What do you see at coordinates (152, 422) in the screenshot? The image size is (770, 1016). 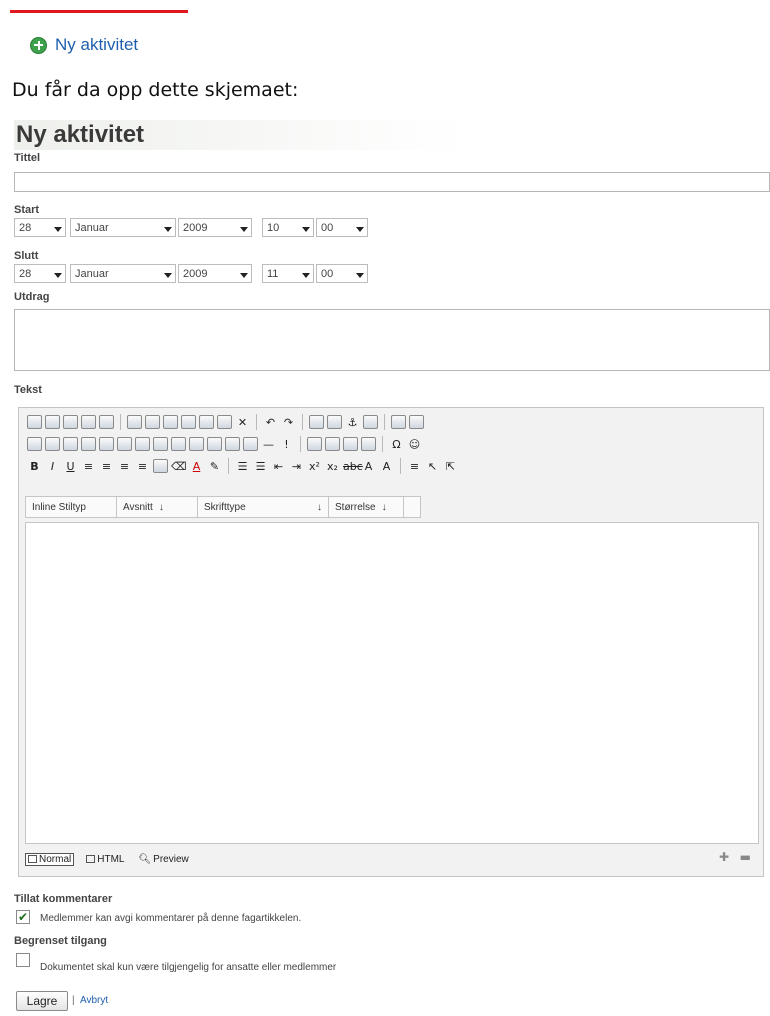 I see `copy-icon` at bounding box center [152, 422].